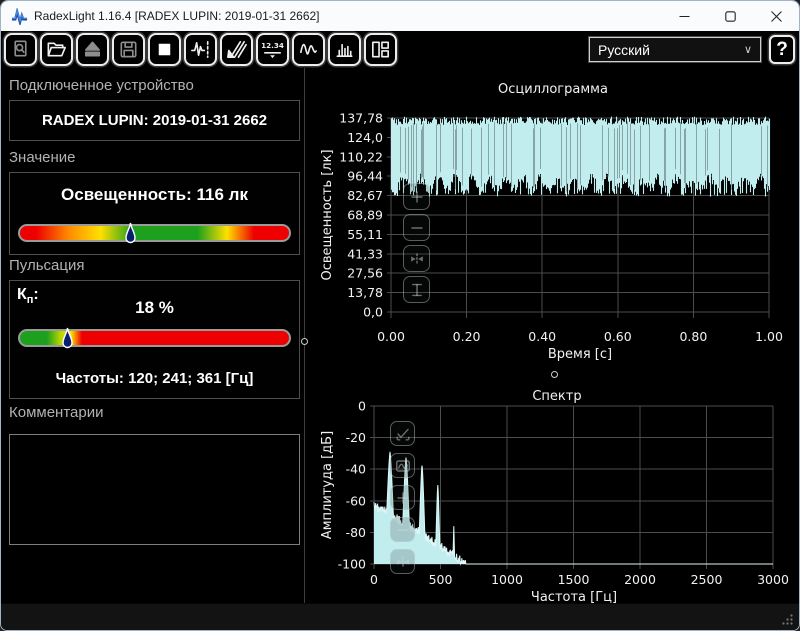  What do you see at coordinates (361, 156) in the screenshot?
I see `svg-text: 110,22` at bounding box center [361, 156].